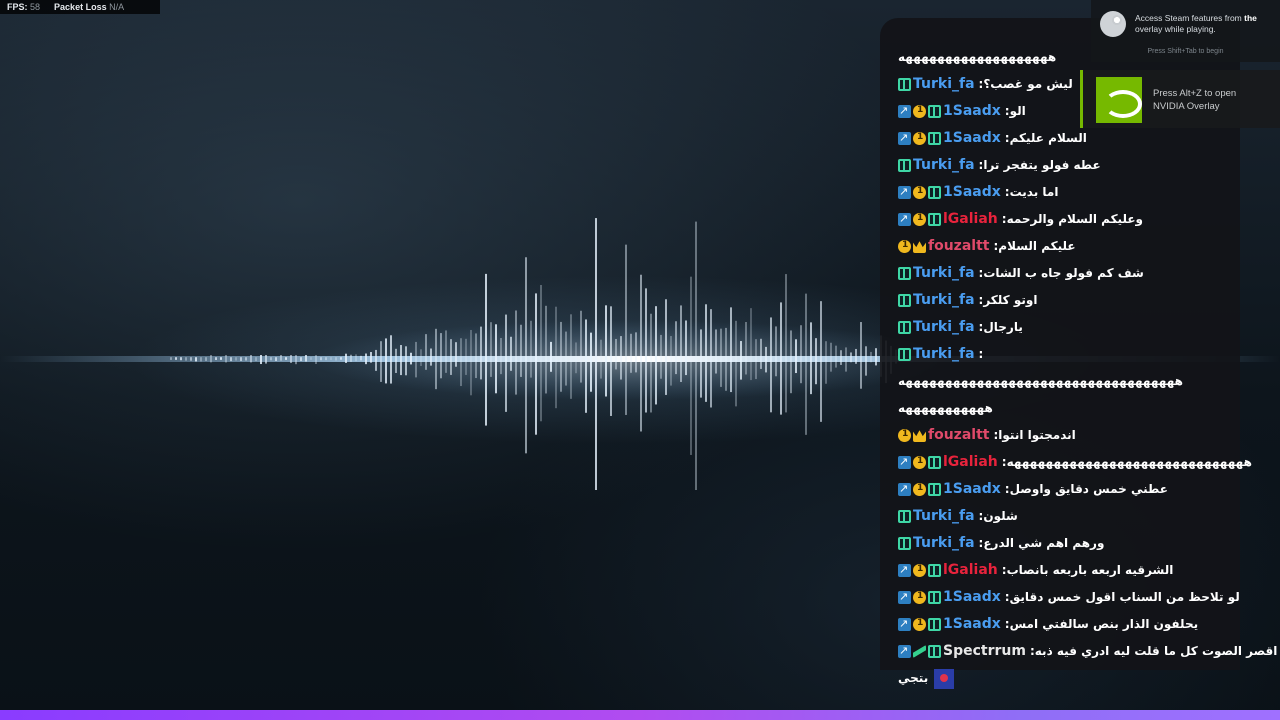 Image resolution: width=1280 pixels, height=720 pixels. What do you see at coordinates (1068, 327) in the screenshot?
I see `chat-message: Turki_fa: يارجال` at bounding box center [1068, 327].